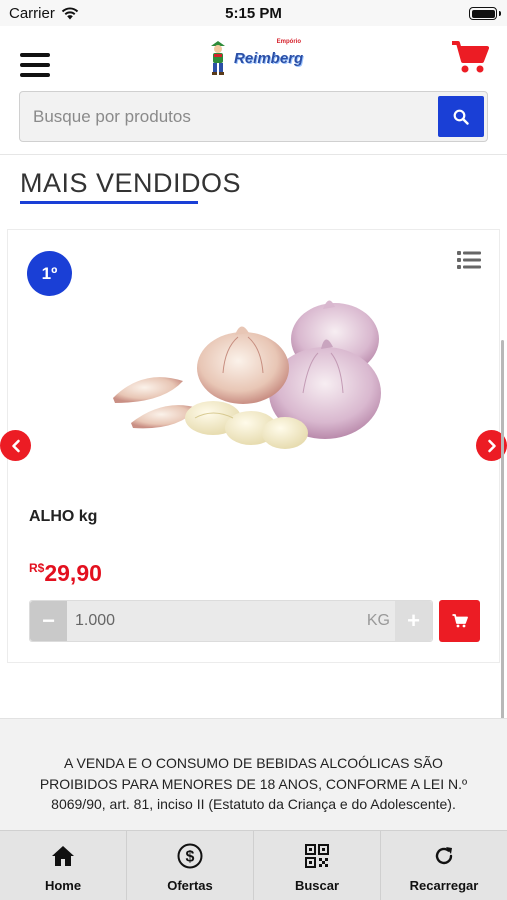  Describe the element at coordinates (190, 885) in the screenshot. I see `tab-label-ofertas: Ofertas` at that location.